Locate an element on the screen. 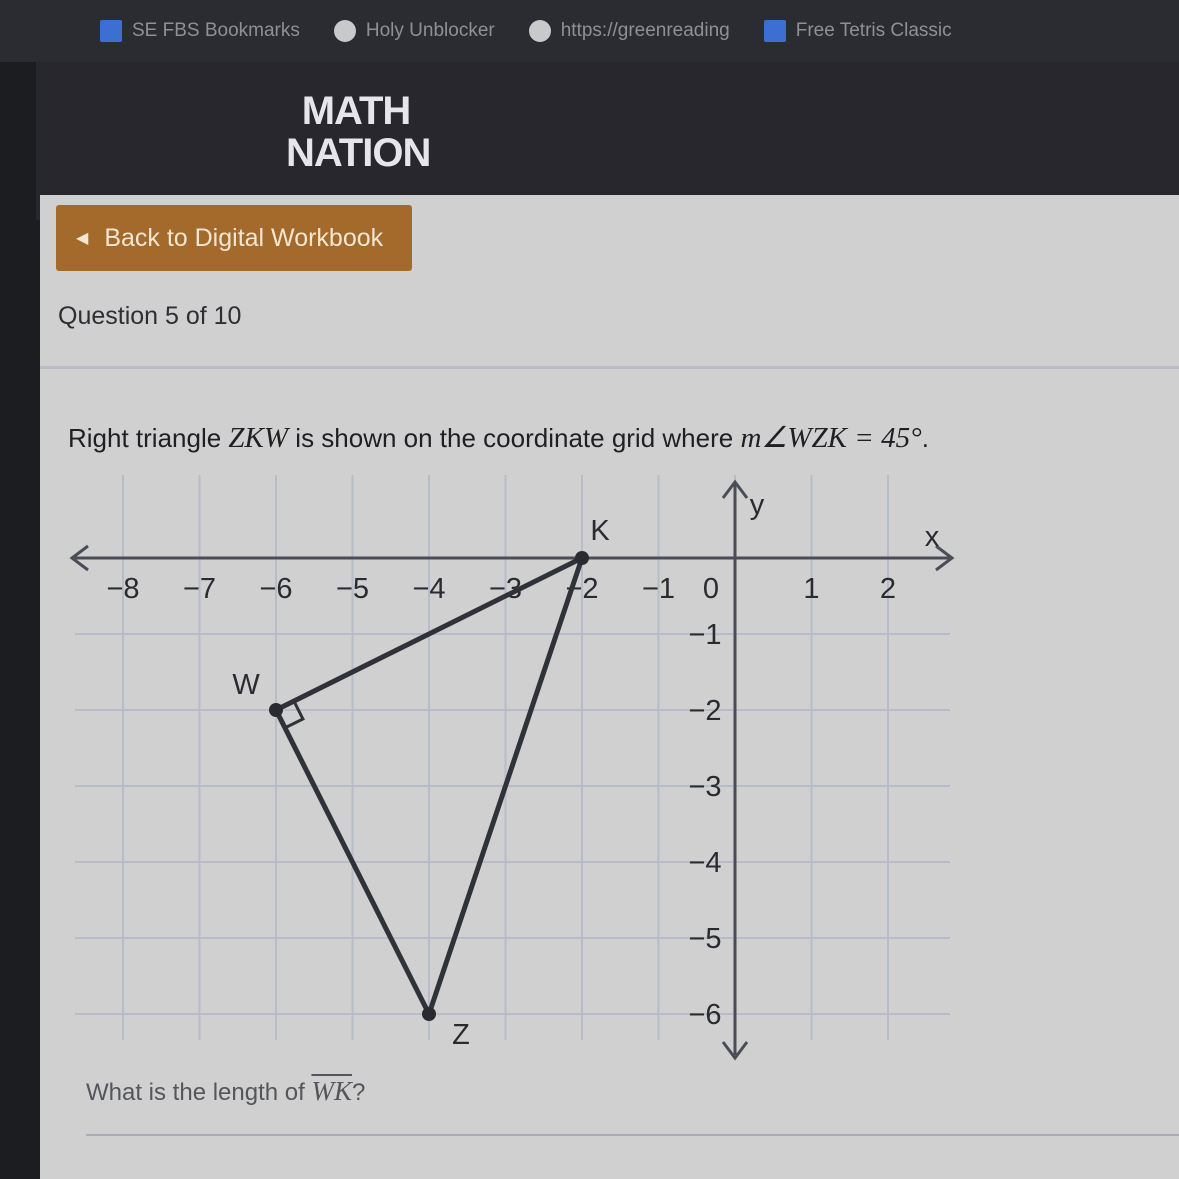 The width and height of the screenshot is (1179, 1179). logo-line-2: NATION is located at coordinates (358, 153).